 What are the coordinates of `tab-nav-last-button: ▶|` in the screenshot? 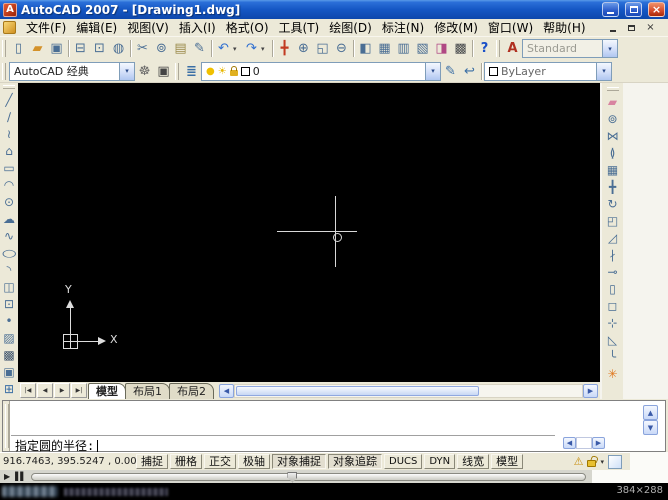 It's located at (79, 390).